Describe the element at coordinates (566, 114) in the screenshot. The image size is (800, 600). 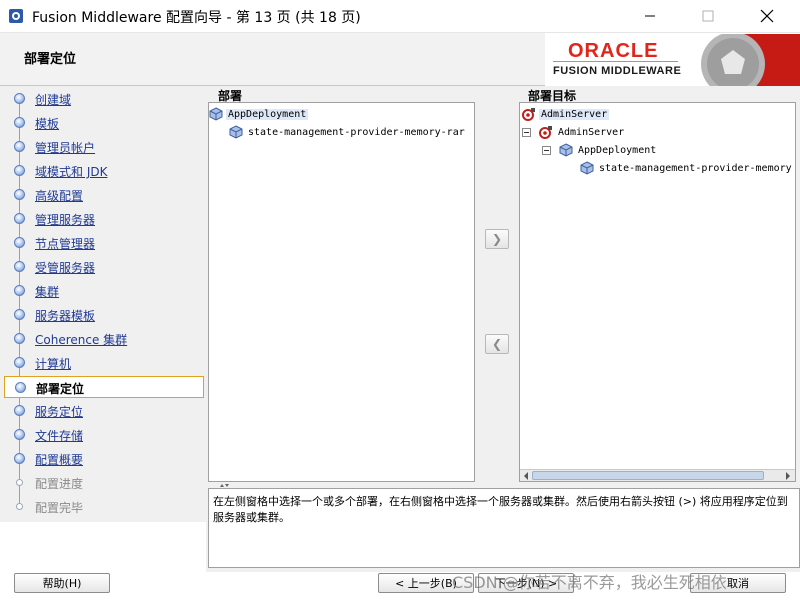
I see `tree-item-adminserver-root: AdminServer` at that location.